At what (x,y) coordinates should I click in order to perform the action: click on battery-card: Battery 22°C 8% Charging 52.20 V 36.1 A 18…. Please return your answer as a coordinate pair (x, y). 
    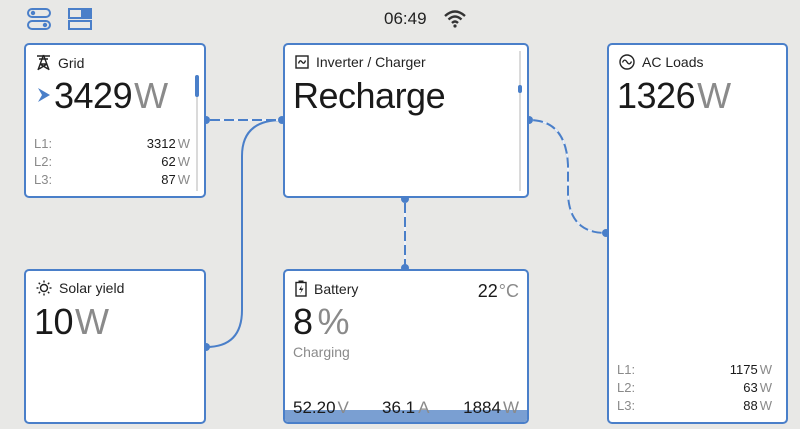
    Looking at the image, I should click on (406, 346).